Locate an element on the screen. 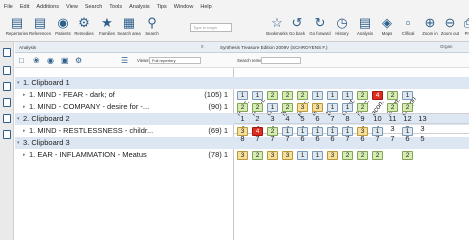 Image resolution: width=469 pixels, height=240 pixels. remedy-rank: 2 is located at coordinates (257, 118).